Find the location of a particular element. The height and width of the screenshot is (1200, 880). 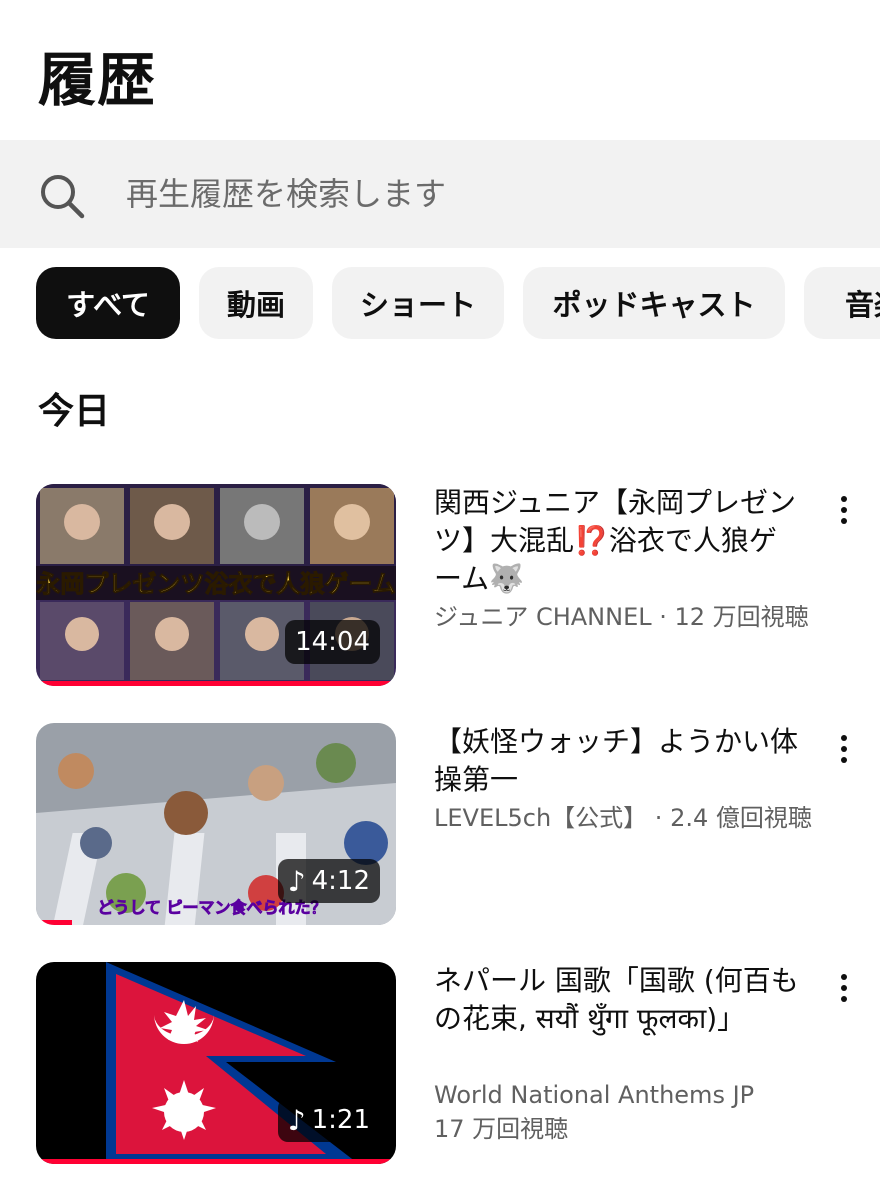

chip-podcasts: ポッドキャスト is located at coordinates (654, 303).